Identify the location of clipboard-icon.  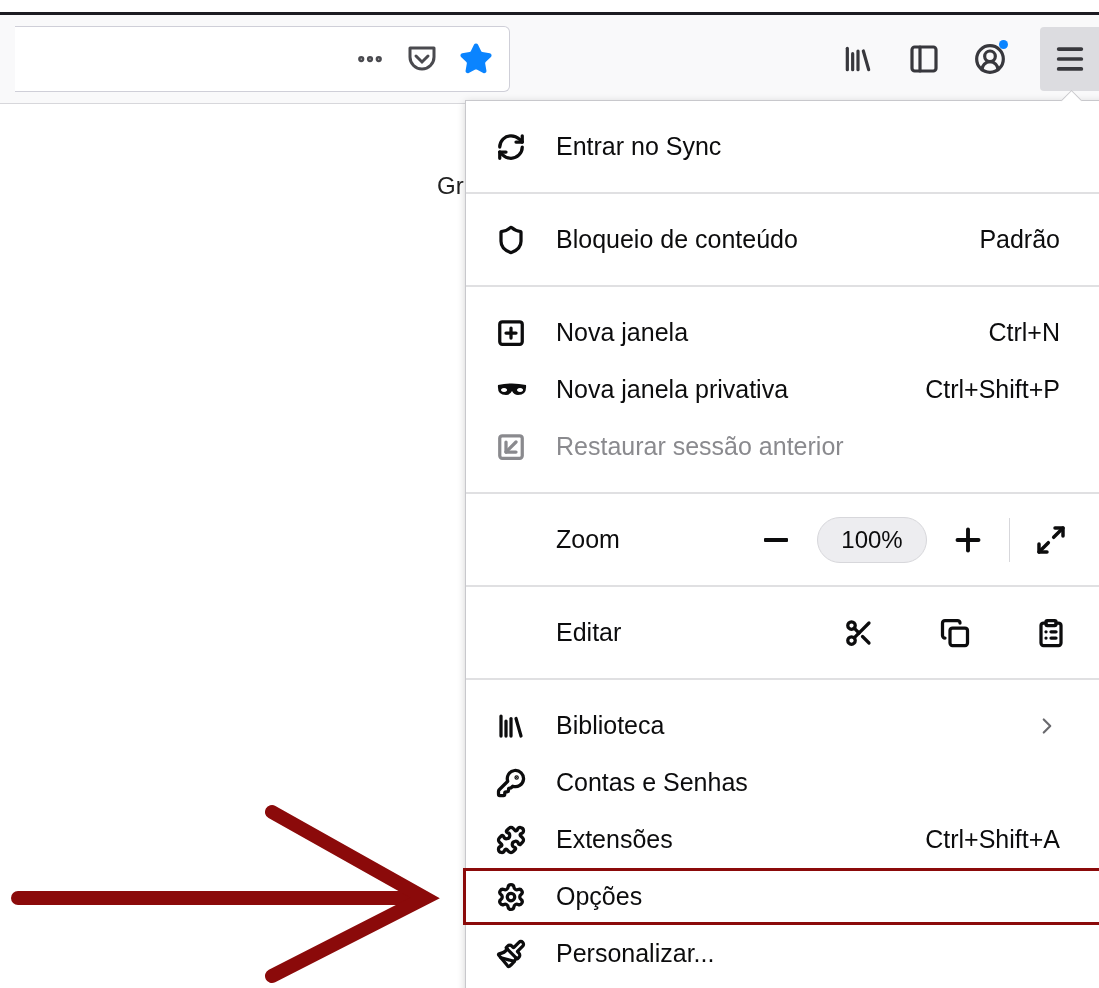
(1051, 632).